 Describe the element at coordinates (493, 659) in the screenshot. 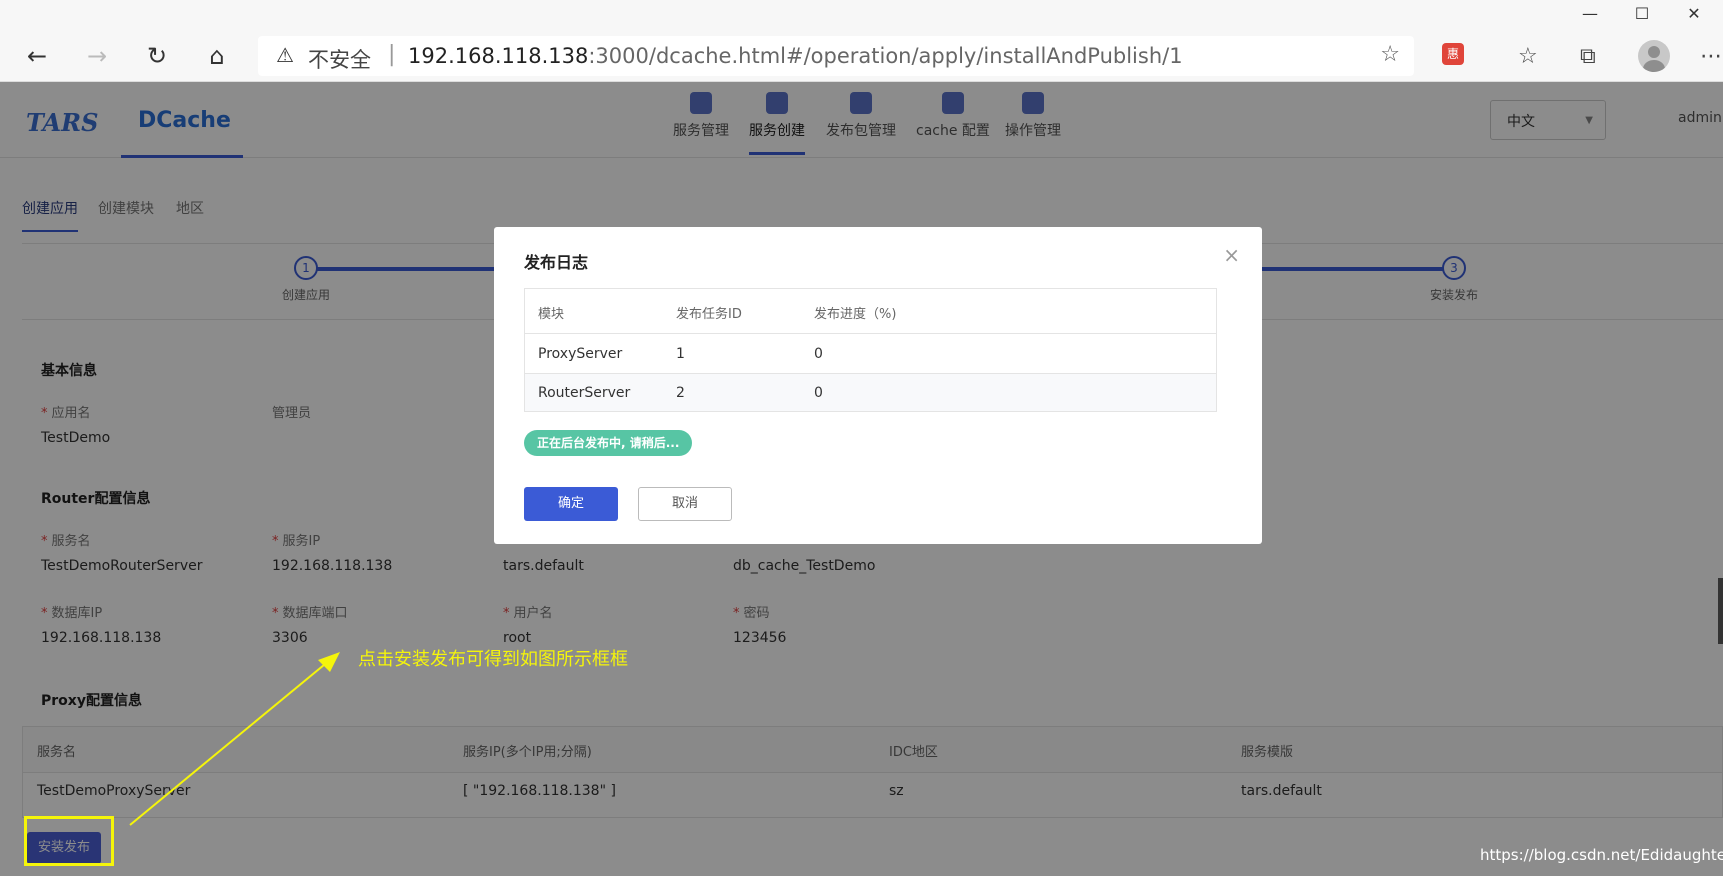

I see `annotation-text: 点击安装发布可得到如图所示框框` at that location.